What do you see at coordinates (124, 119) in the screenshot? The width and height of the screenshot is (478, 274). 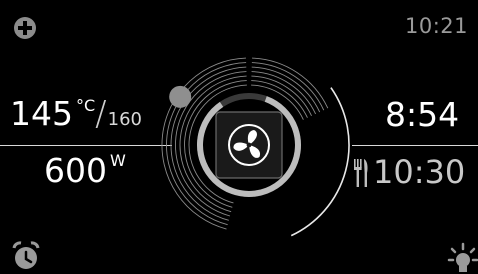 I see `temperature-target: 160` at bounding box center [124, 119].